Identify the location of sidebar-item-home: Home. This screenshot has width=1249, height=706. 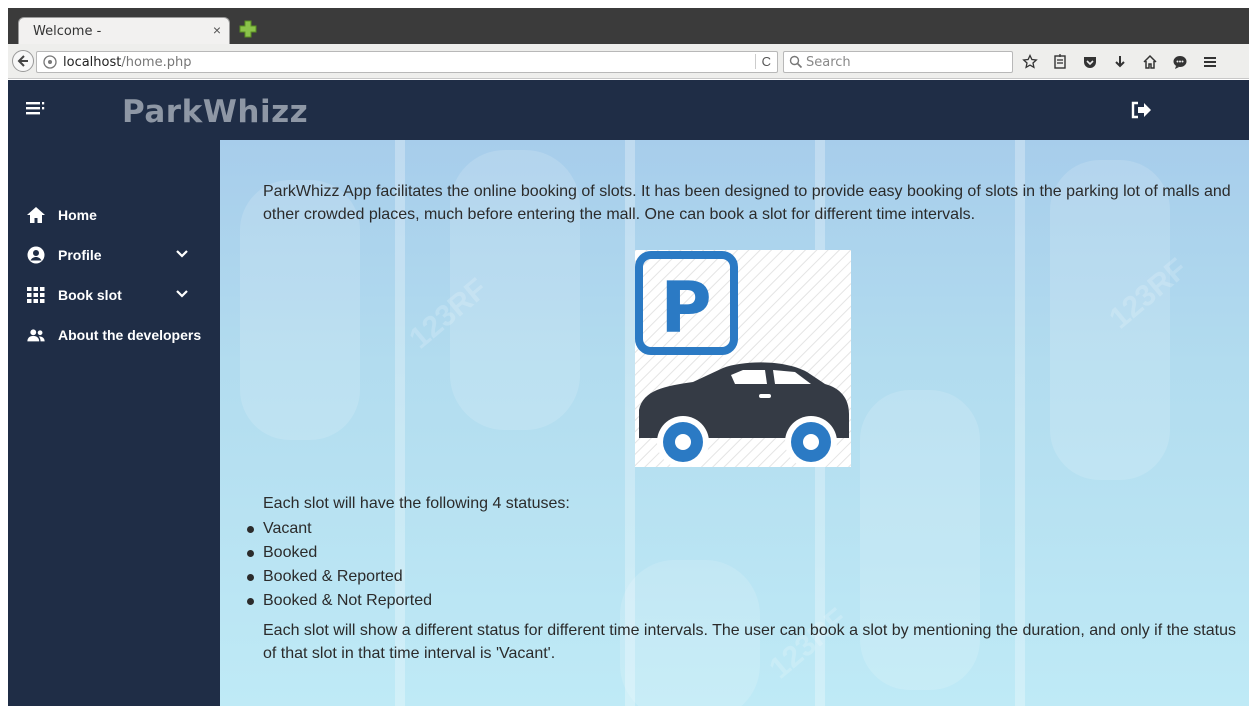
(114, 215).